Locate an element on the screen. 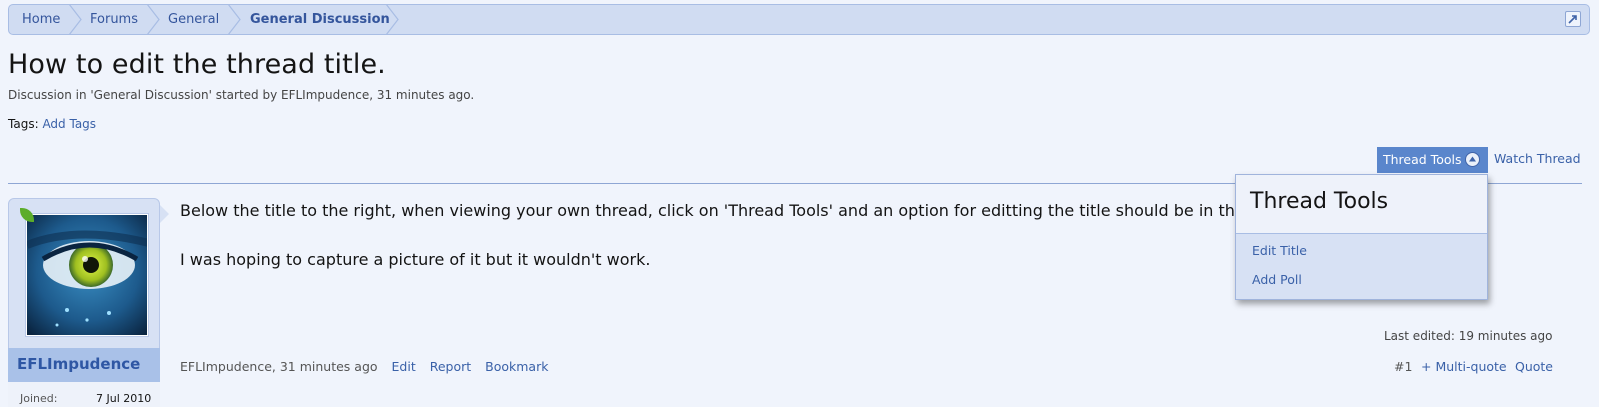 The height and width of the screenshot is (407, 1599). menu-item-edit-title: Edit Title is located at coordinates (1279, 250).